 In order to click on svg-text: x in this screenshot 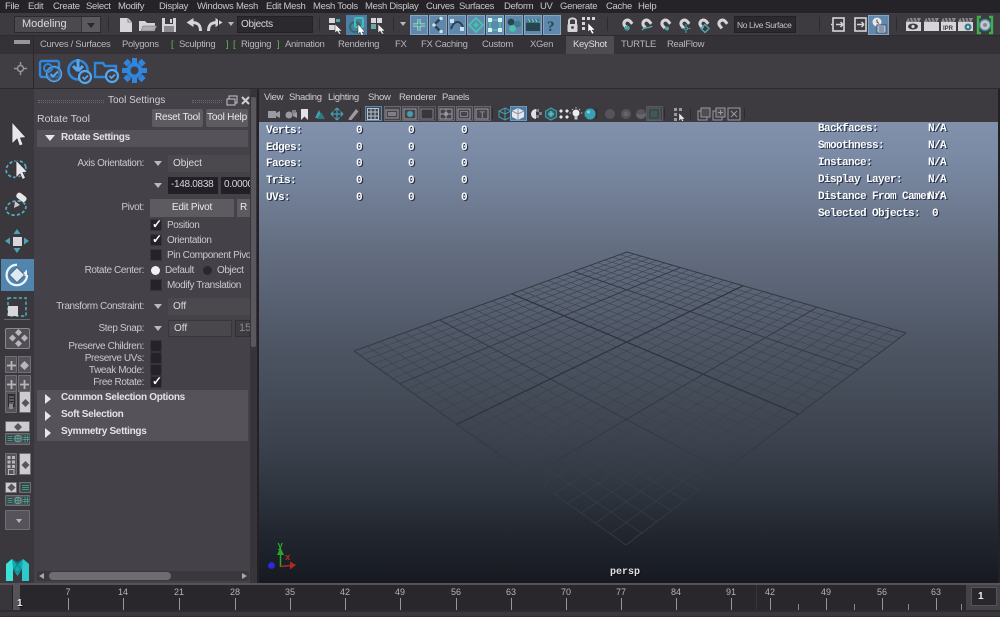, I will do `click(288, 558)`.